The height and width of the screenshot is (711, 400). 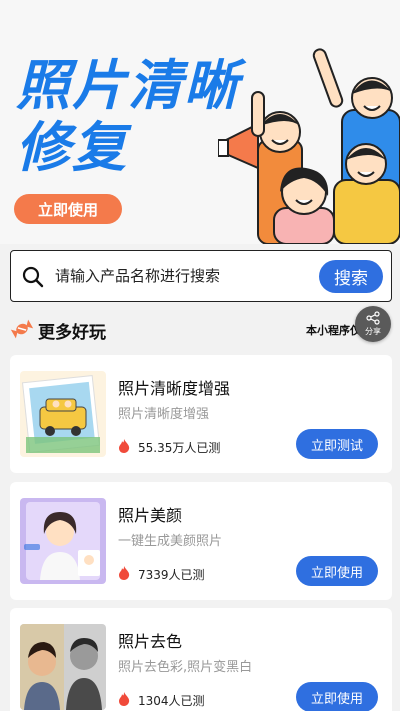 I want to click on search-icon, so click(x=33, y=277).